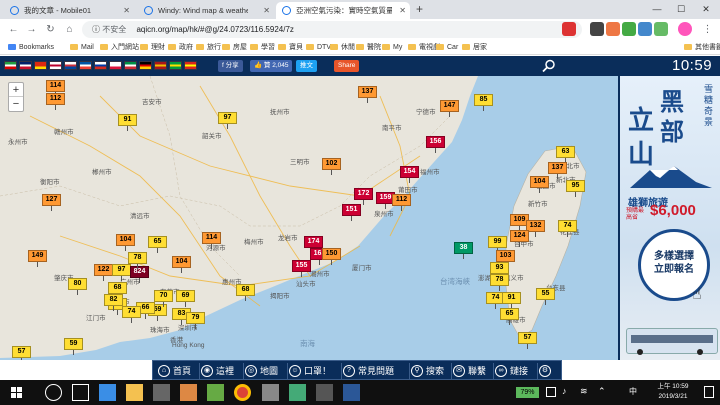 The image size is (720, 405). Describe the element at coordinates (527, 392) in the screenshot. I see `battery-indicator: 79%` at that location.